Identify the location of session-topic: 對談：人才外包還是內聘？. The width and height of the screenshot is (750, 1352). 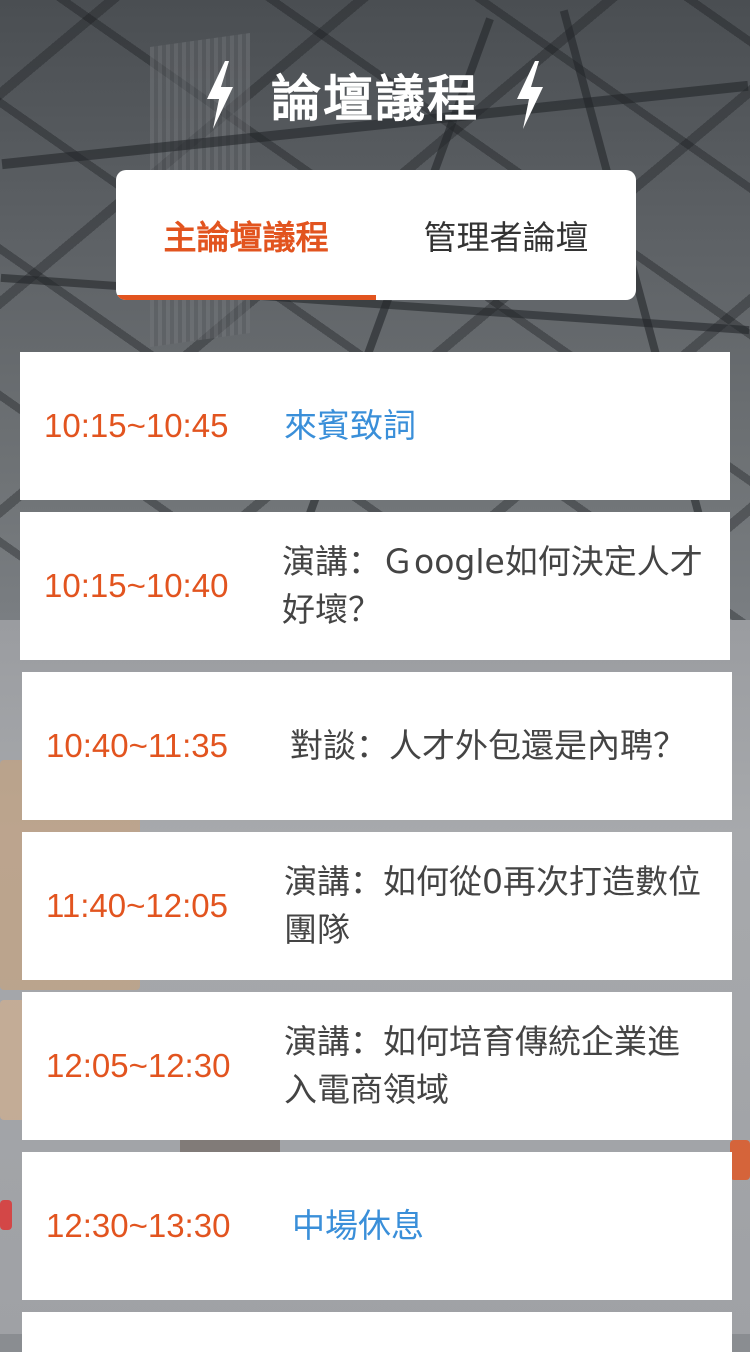
(488, 745).